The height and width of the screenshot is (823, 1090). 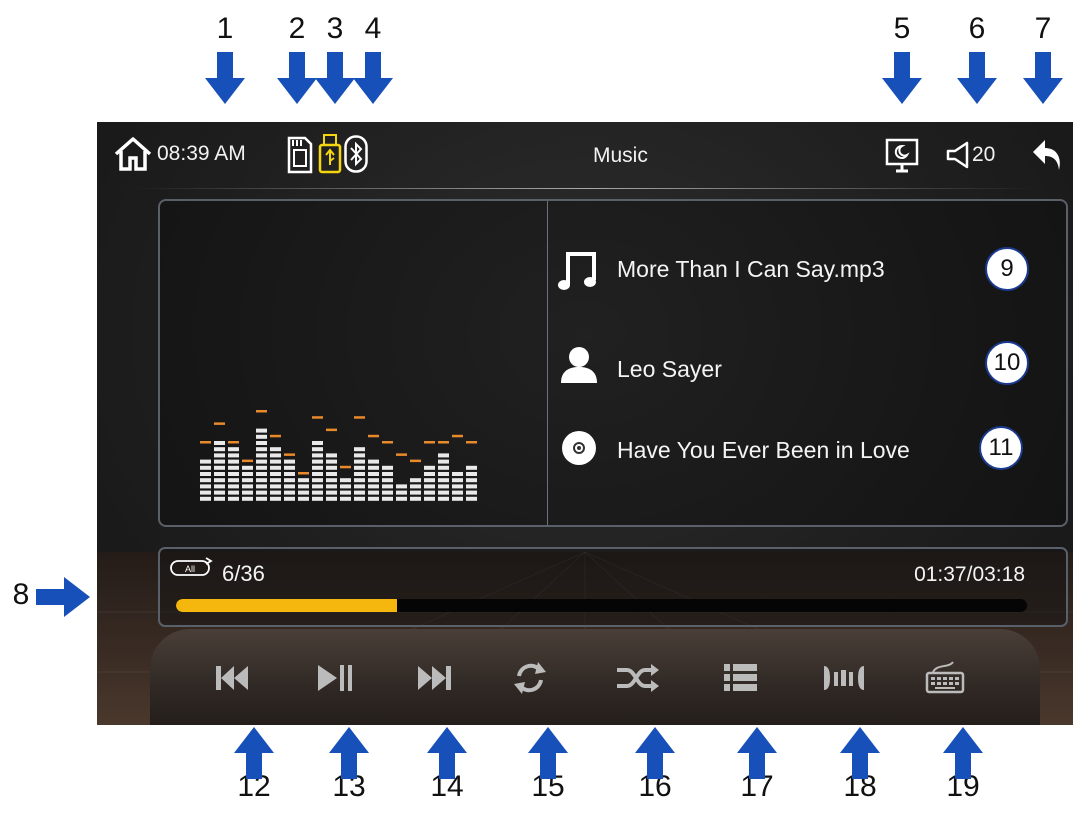 I want to click on equalizer-icon, so click(x=844, y=678).